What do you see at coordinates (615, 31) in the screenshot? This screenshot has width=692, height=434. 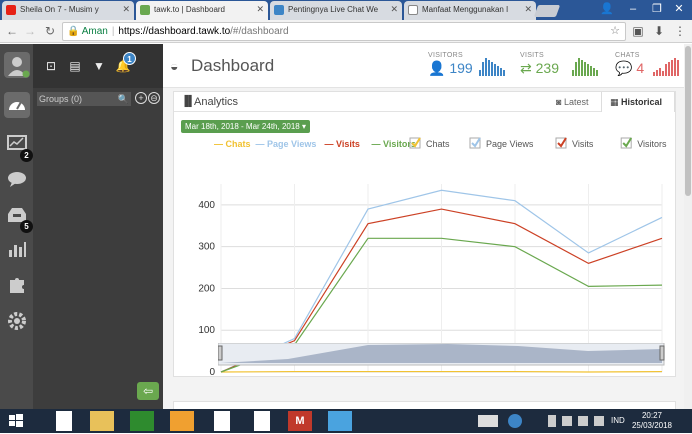 I see `bookmark-star-icon: ☆` at bounding box center [615, 31].